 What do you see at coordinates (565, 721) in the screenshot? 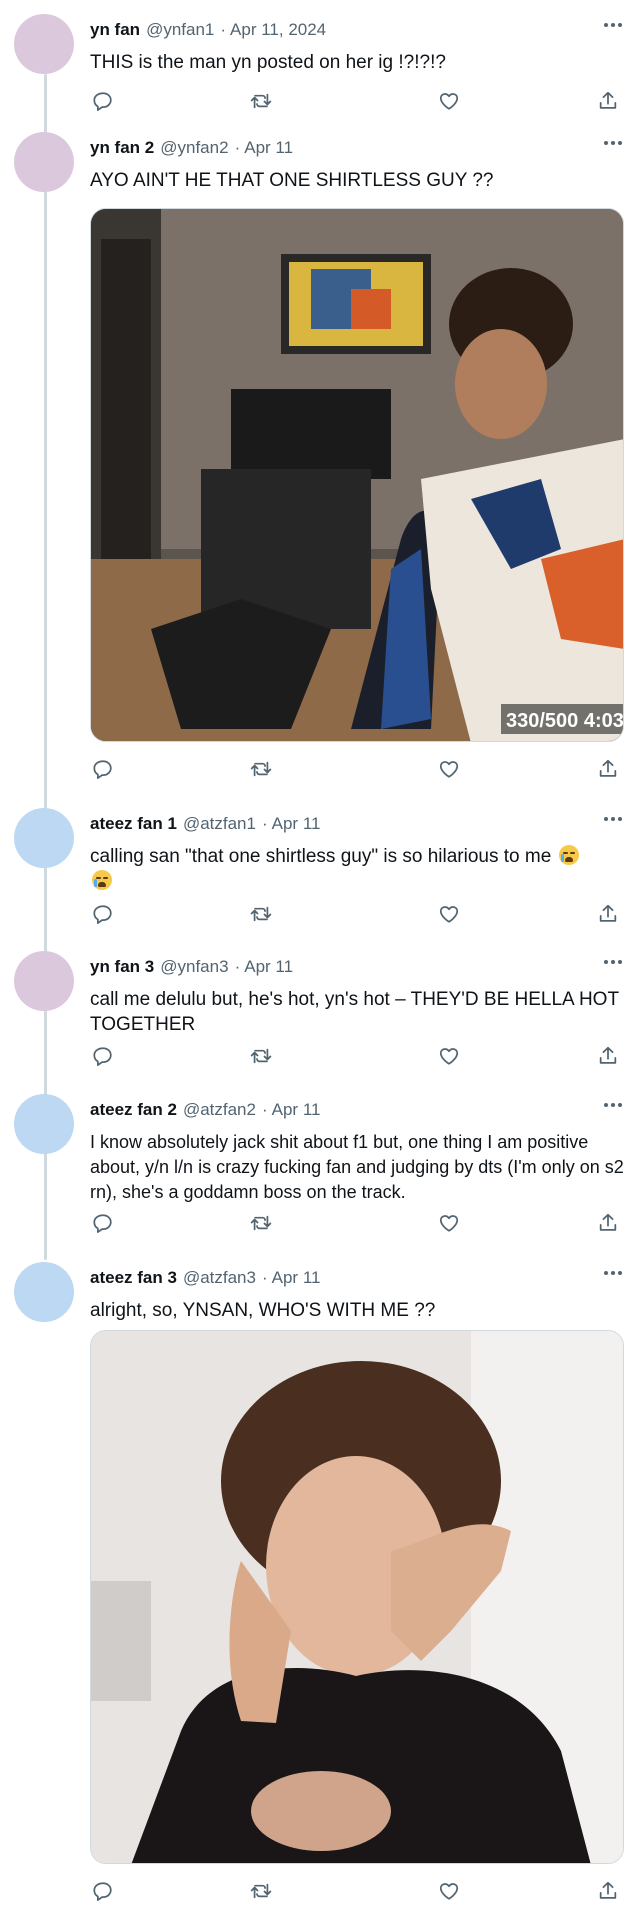
I see `media-overlay-text: 330/500 4:03` at bounding box center [565, 721].